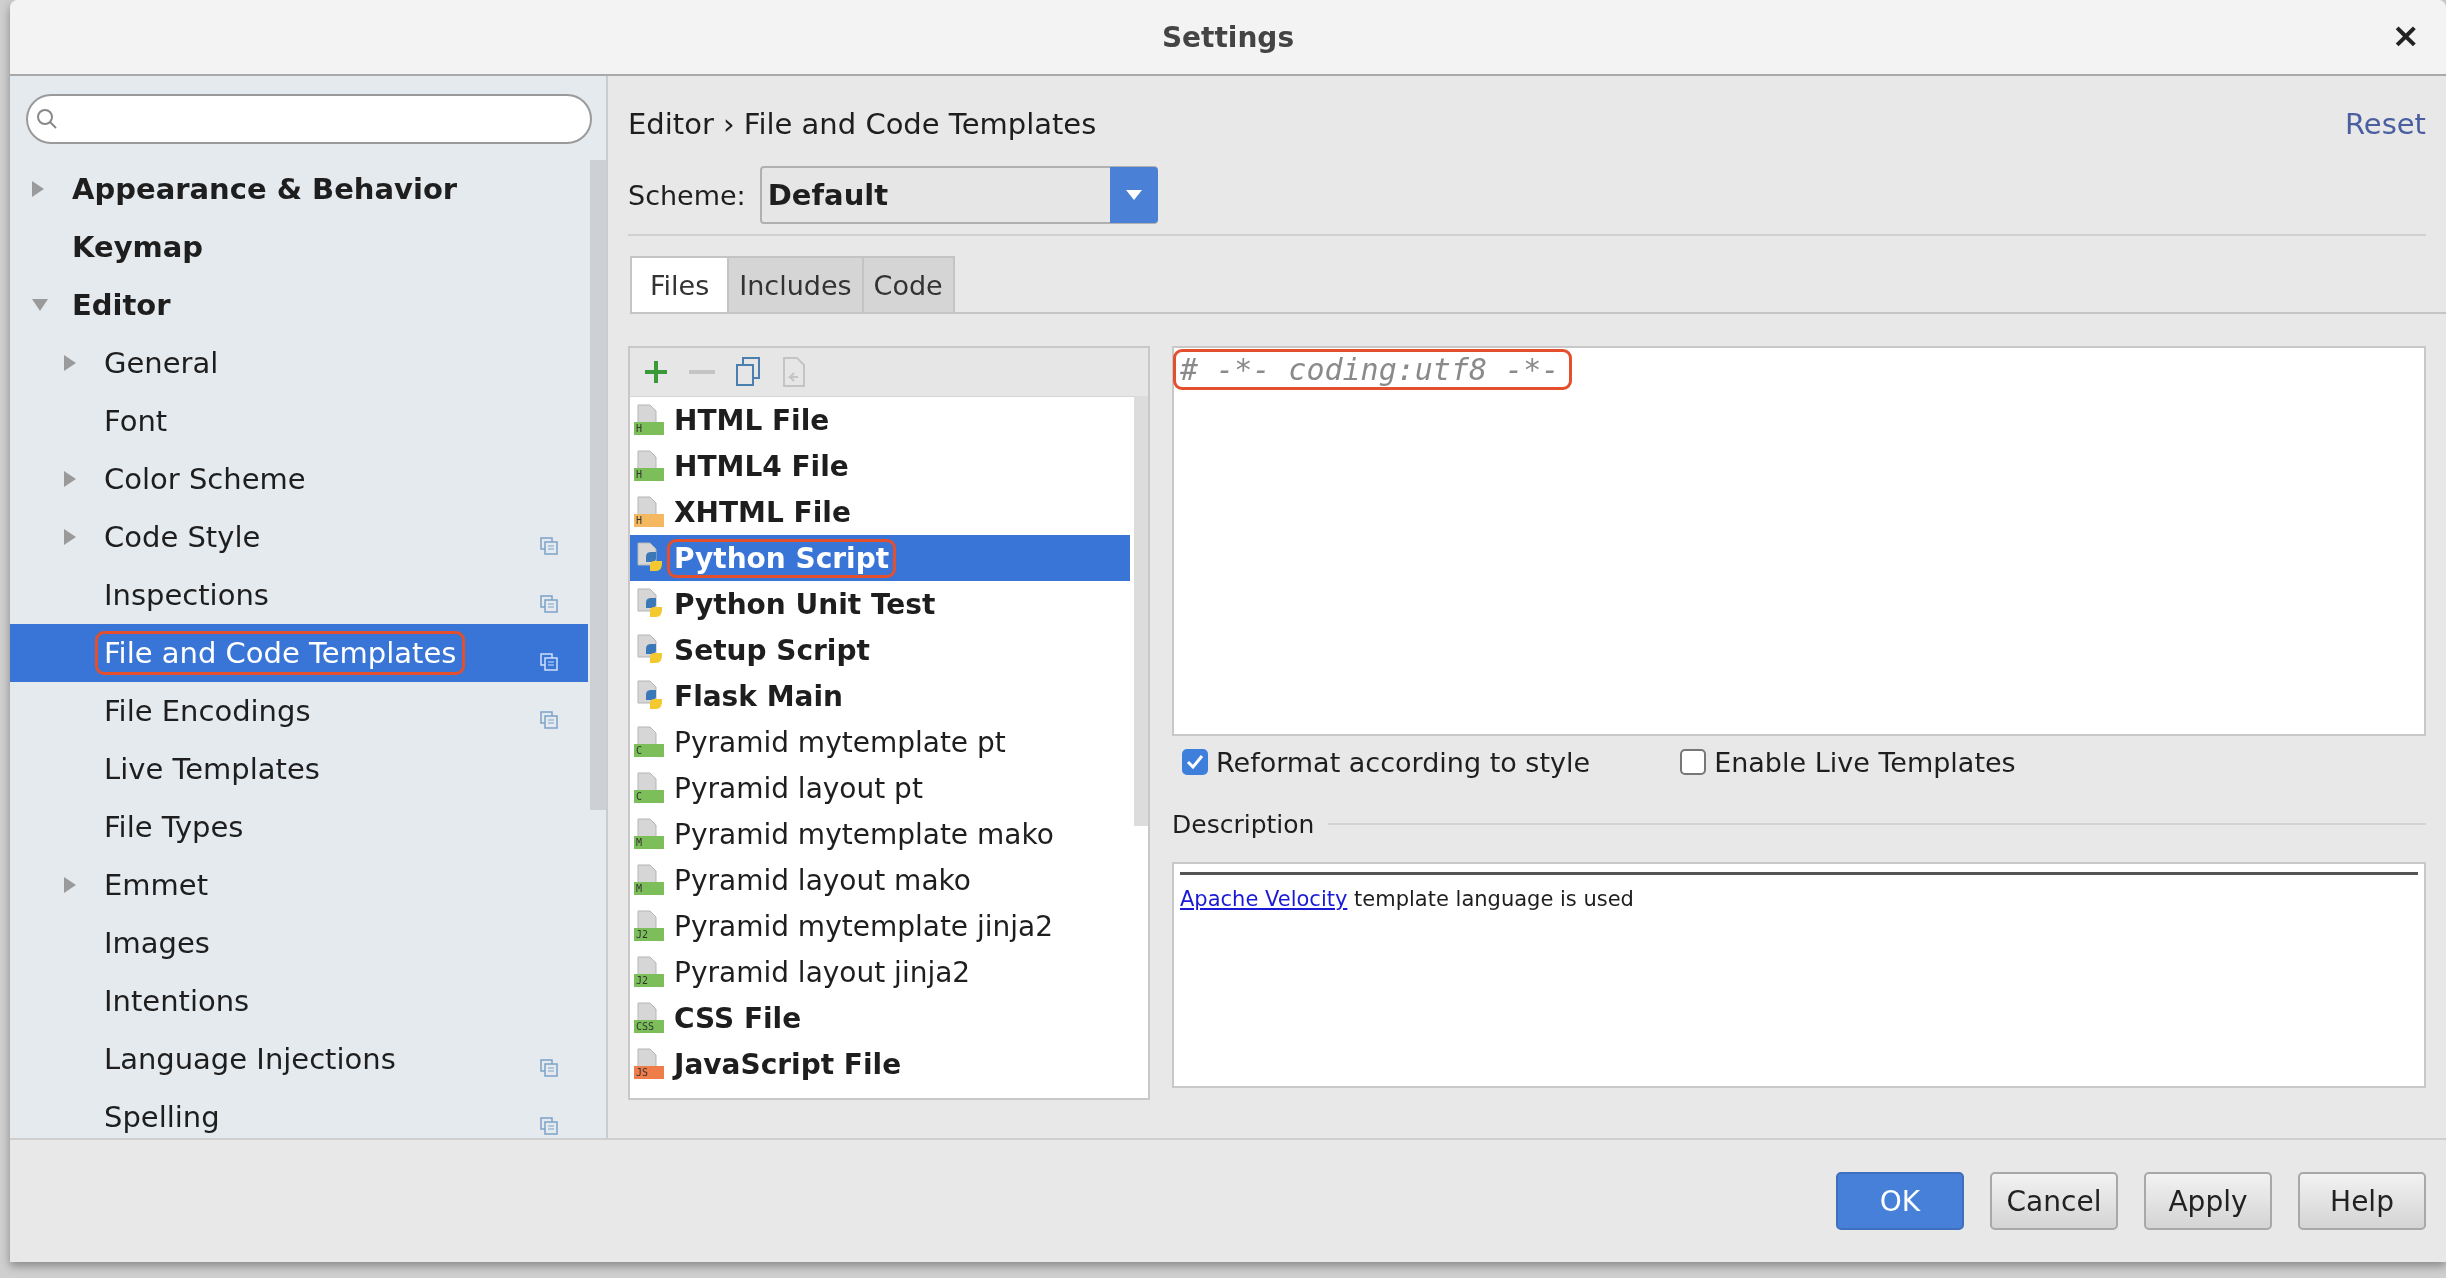  What do you see at coordinates (702, 372) in the screenshot?
I see `minus-icon` at bounding box center [702, 372].